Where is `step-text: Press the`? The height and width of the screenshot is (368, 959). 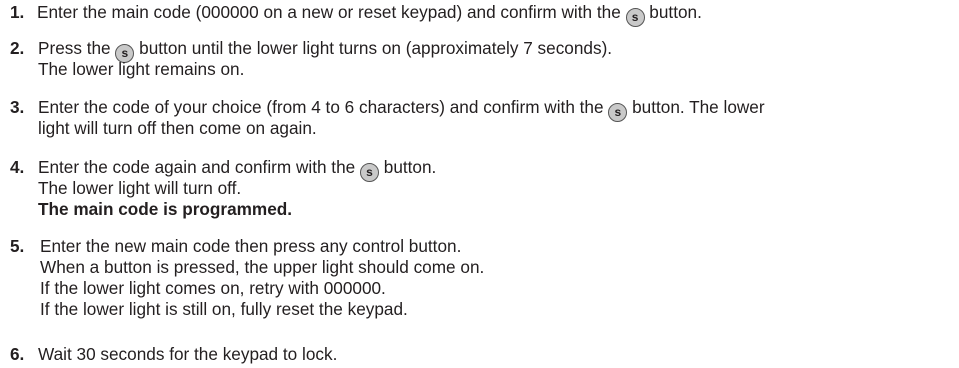
step-text: Press the is located at coordinates (77, 48).